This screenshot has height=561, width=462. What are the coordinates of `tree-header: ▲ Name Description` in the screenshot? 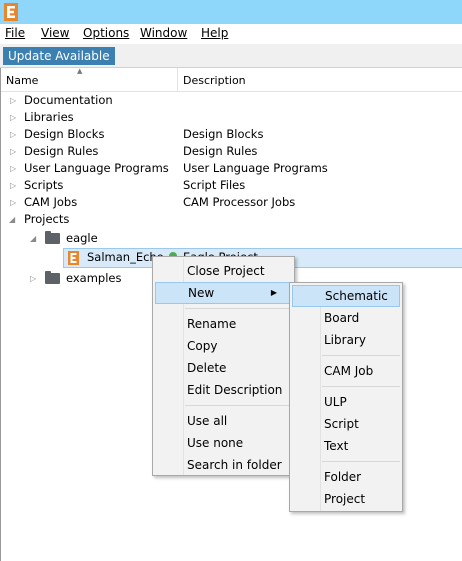 It's located at (231, 79).